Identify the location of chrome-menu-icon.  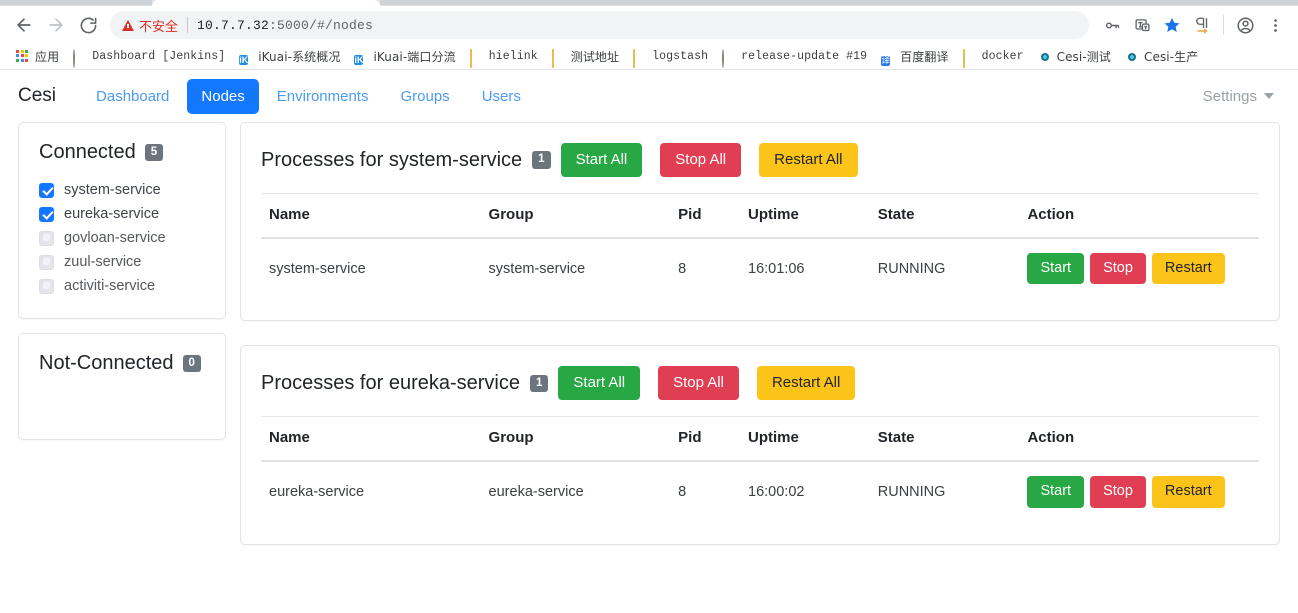
(1275, 25).